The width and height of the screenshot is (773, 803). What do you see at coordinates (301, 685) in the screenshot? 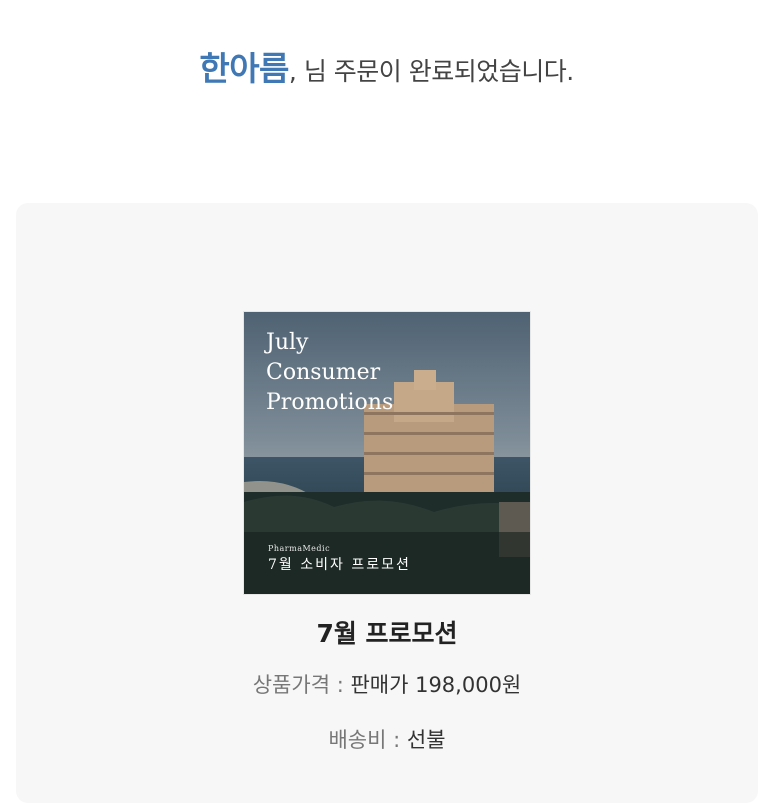
I see `price-label: 상품가격 :` at bounding box center [301, 685].